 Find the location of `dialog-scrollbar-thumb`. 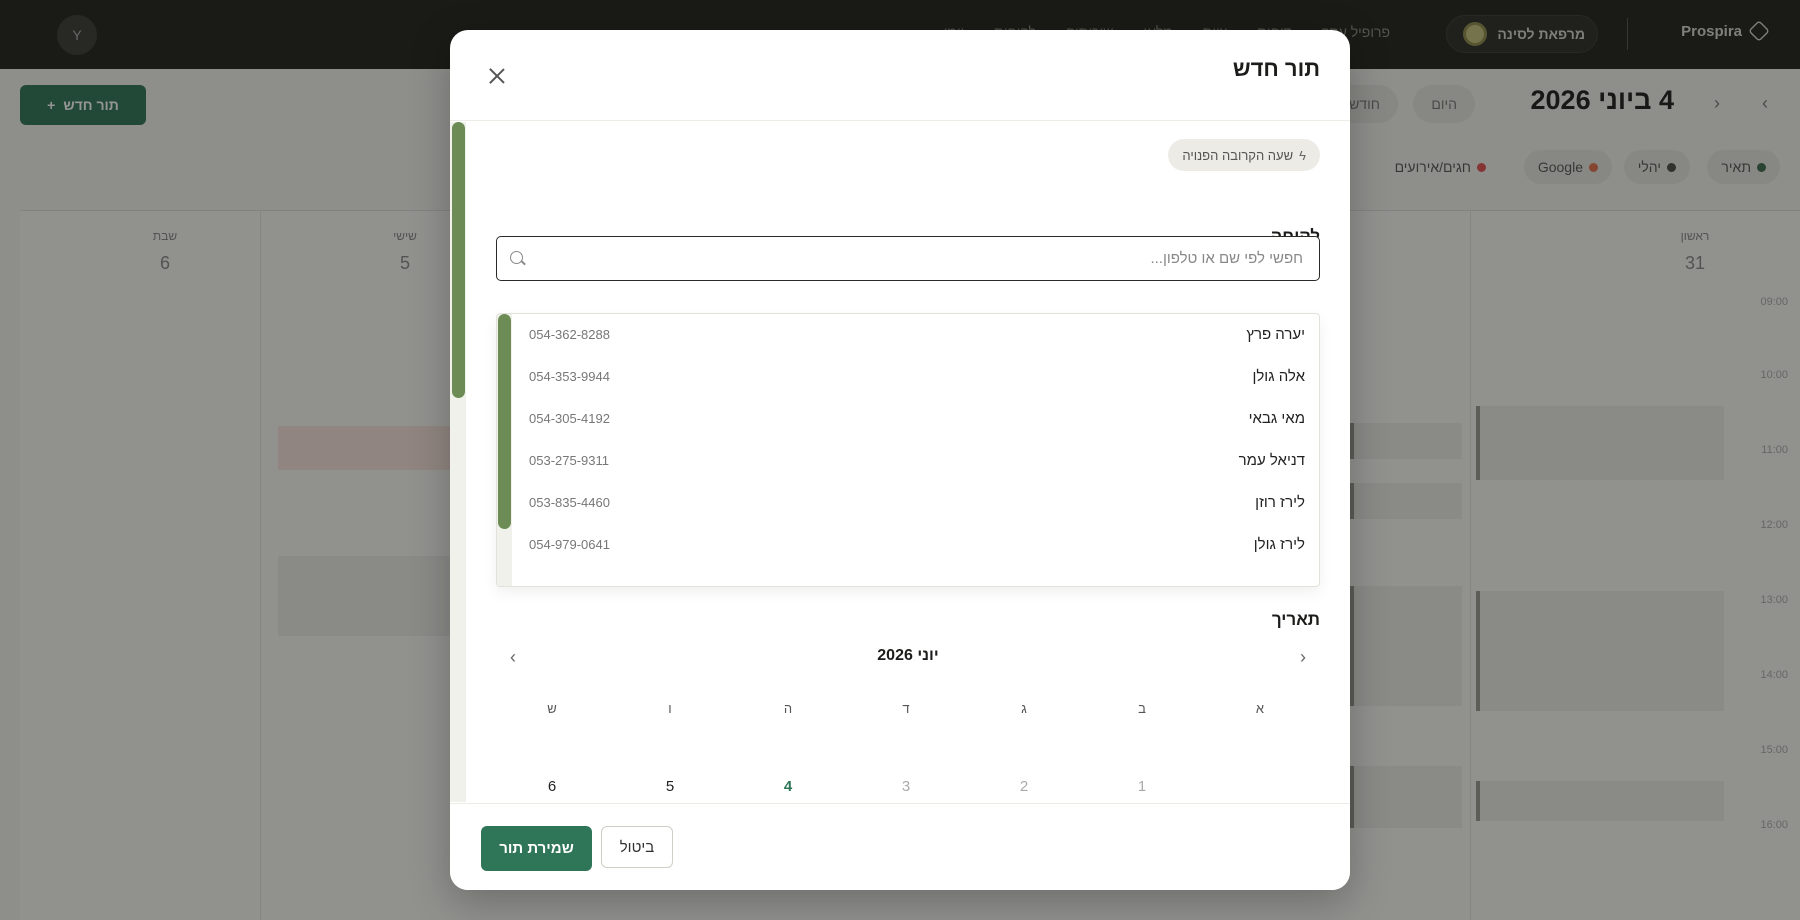

dialog-scrollbar-thumb is located at coordinates (458, 260).